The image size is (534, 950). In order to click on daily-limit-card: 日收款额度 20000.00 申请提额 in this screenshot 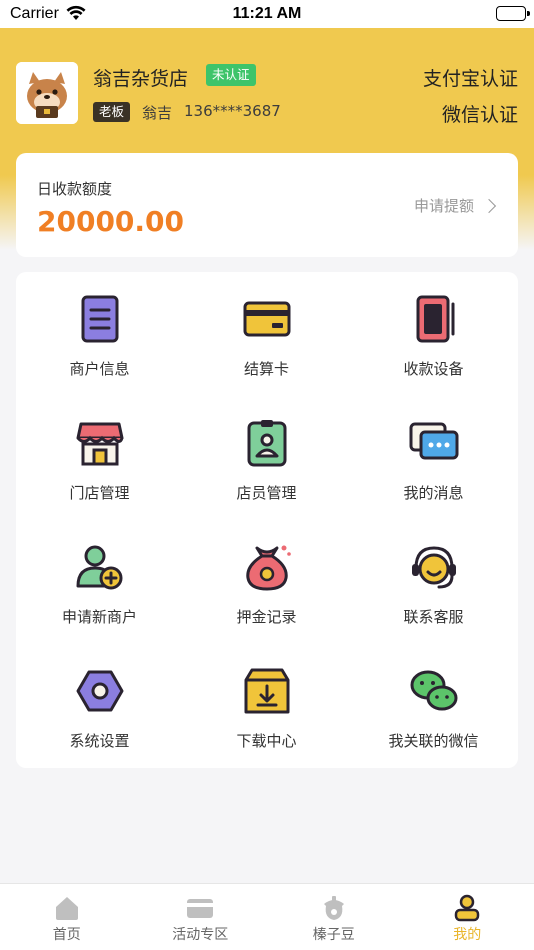, I will do `click(267, 205)`.